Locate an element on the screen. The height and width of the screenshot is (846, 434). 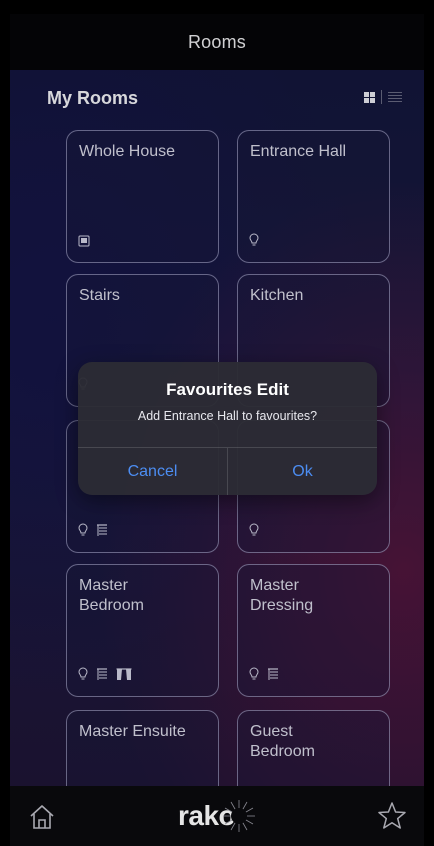
dialog-title: Favourites Edit is located at coordinates (227, 389).